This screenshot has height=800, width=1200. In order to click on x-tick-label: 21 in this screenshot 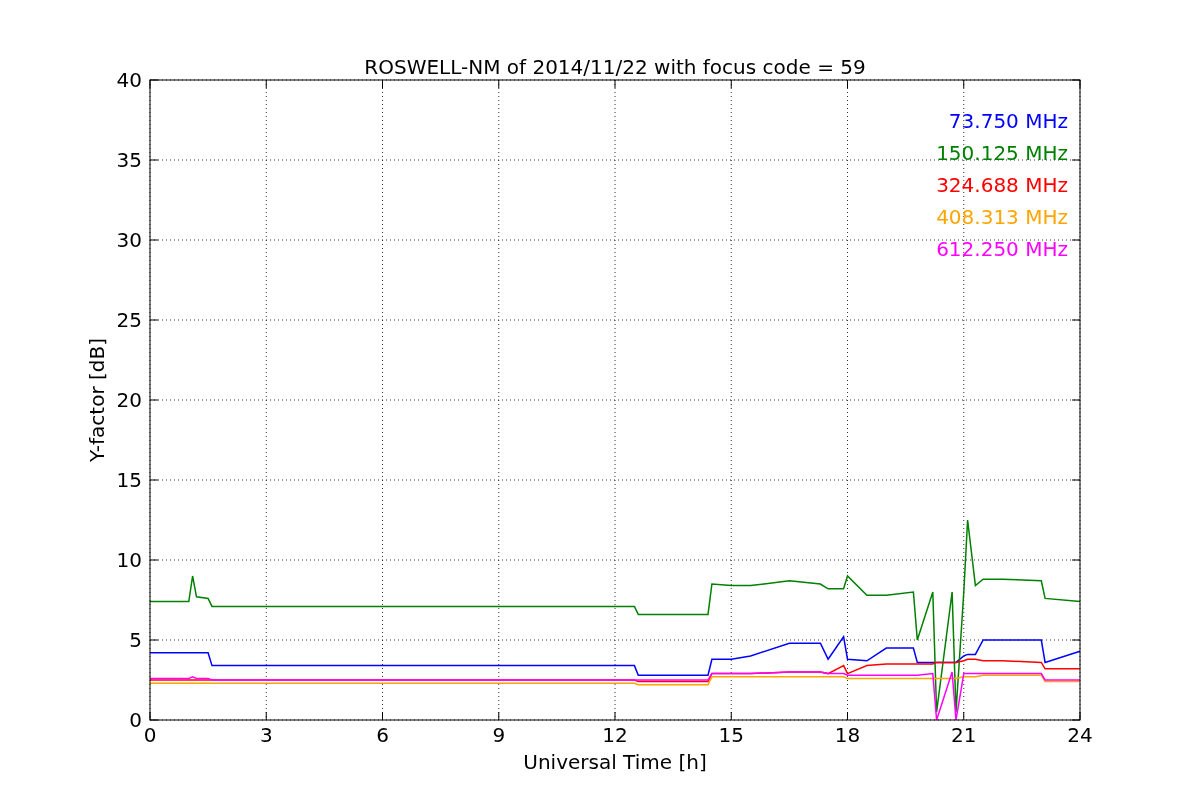, I will do `click(964, 735)`.